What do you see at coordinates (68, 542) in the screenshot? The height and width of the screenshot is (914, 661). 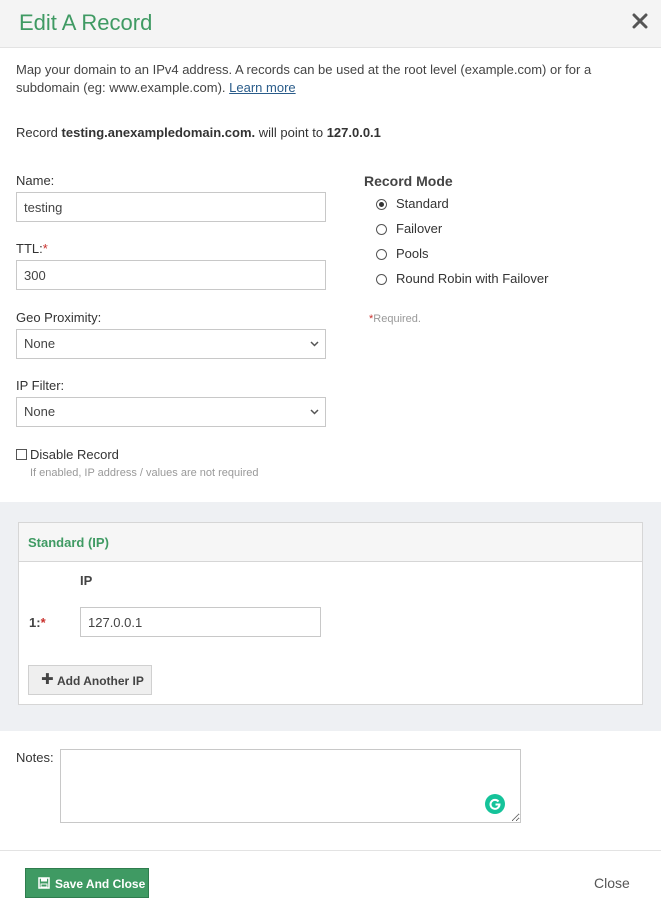 I see `standard-ip-title: Standard (IP)` at bounding box center [68, 542].